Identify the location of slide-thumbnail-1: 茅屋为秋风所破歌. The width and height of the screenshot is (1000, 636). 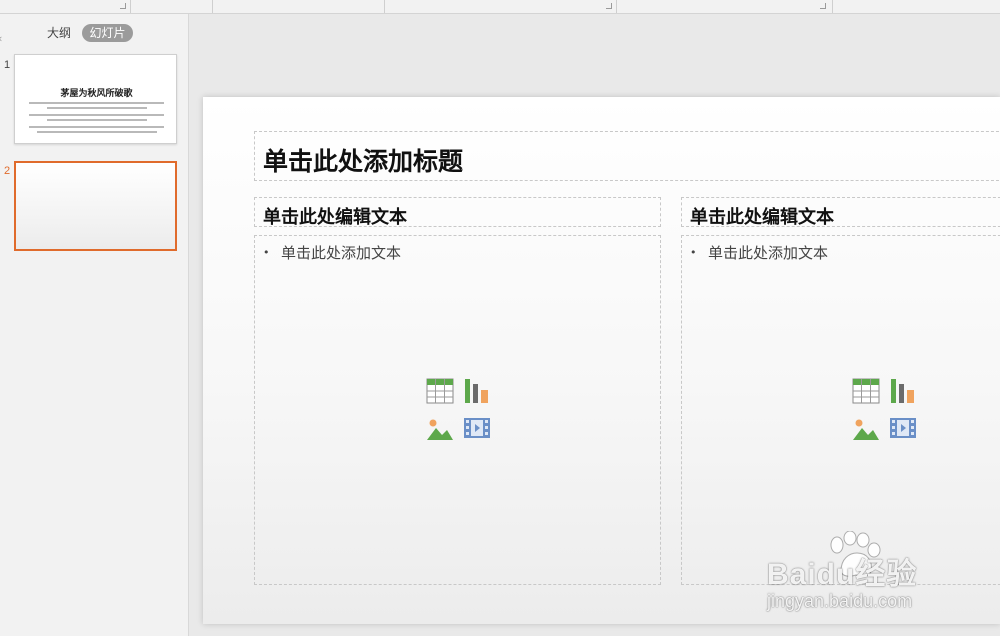
(95, 99).